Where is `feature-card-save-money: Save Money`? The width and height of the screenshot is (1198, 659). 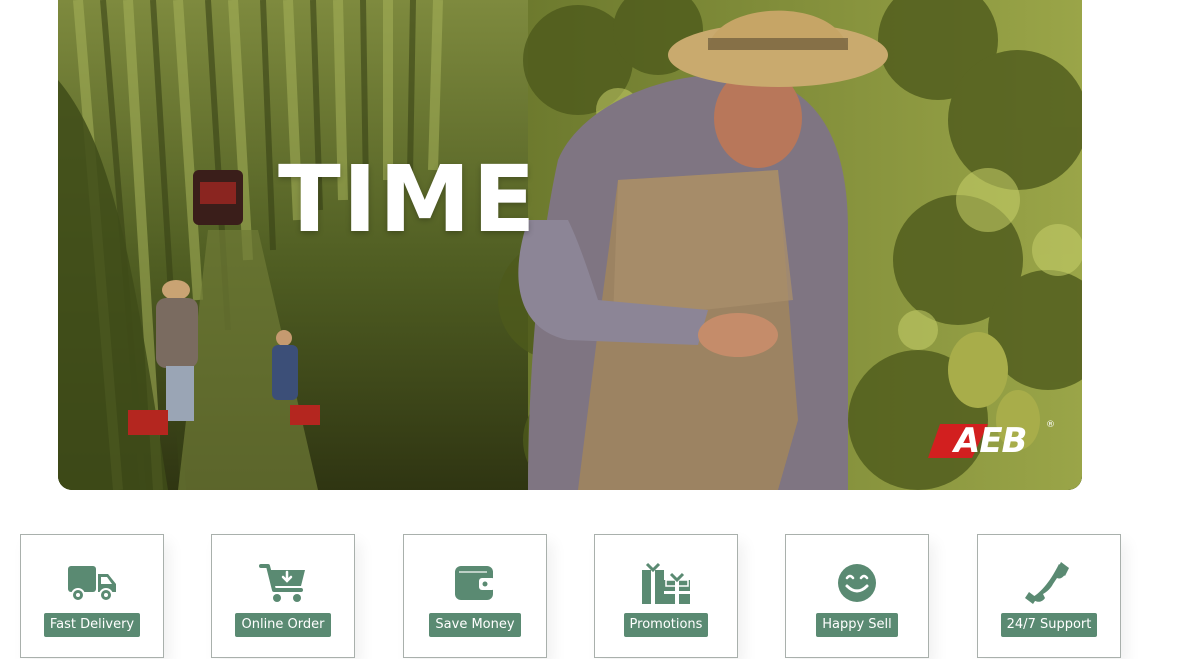
feature-card-save-money: Save Money is located at coordinates (475, 596).